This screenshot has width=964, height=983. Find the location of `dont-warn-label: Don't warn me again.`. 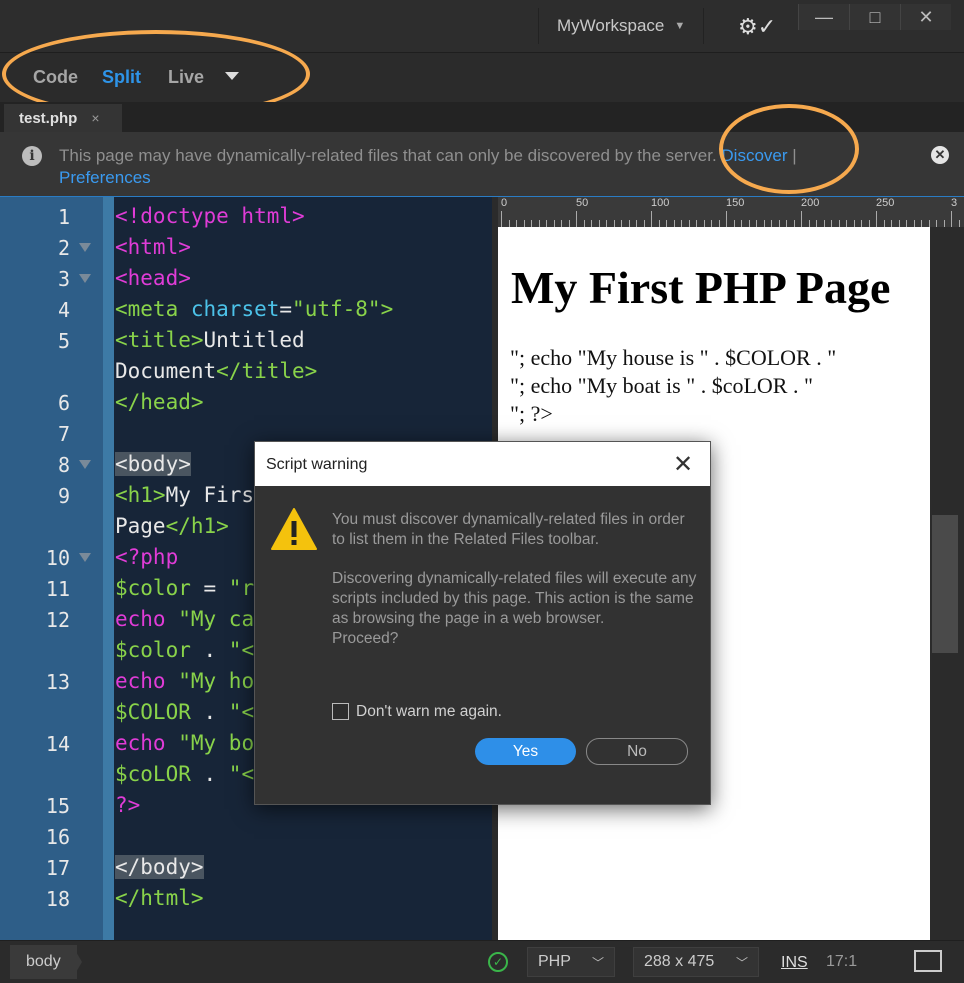

dont-warn-label: Don't warn me again. is located at coordinates (429, 712).